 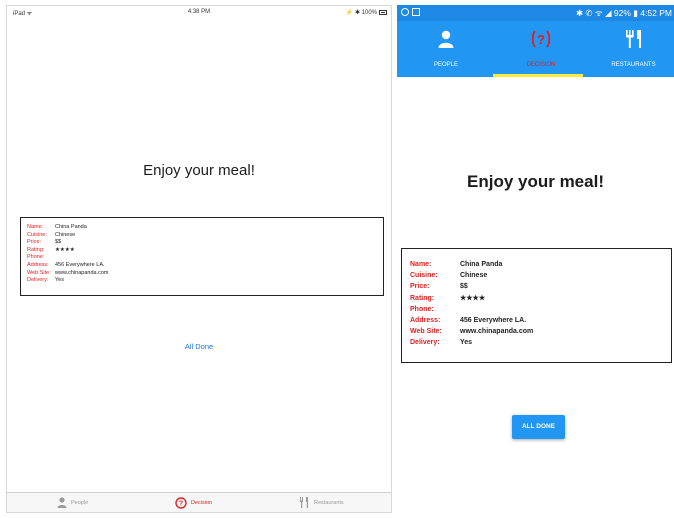 What do you see at coordinates (80, 502) in the screenshot?
I see `tab-label: People` at bounding box center [80, 502].